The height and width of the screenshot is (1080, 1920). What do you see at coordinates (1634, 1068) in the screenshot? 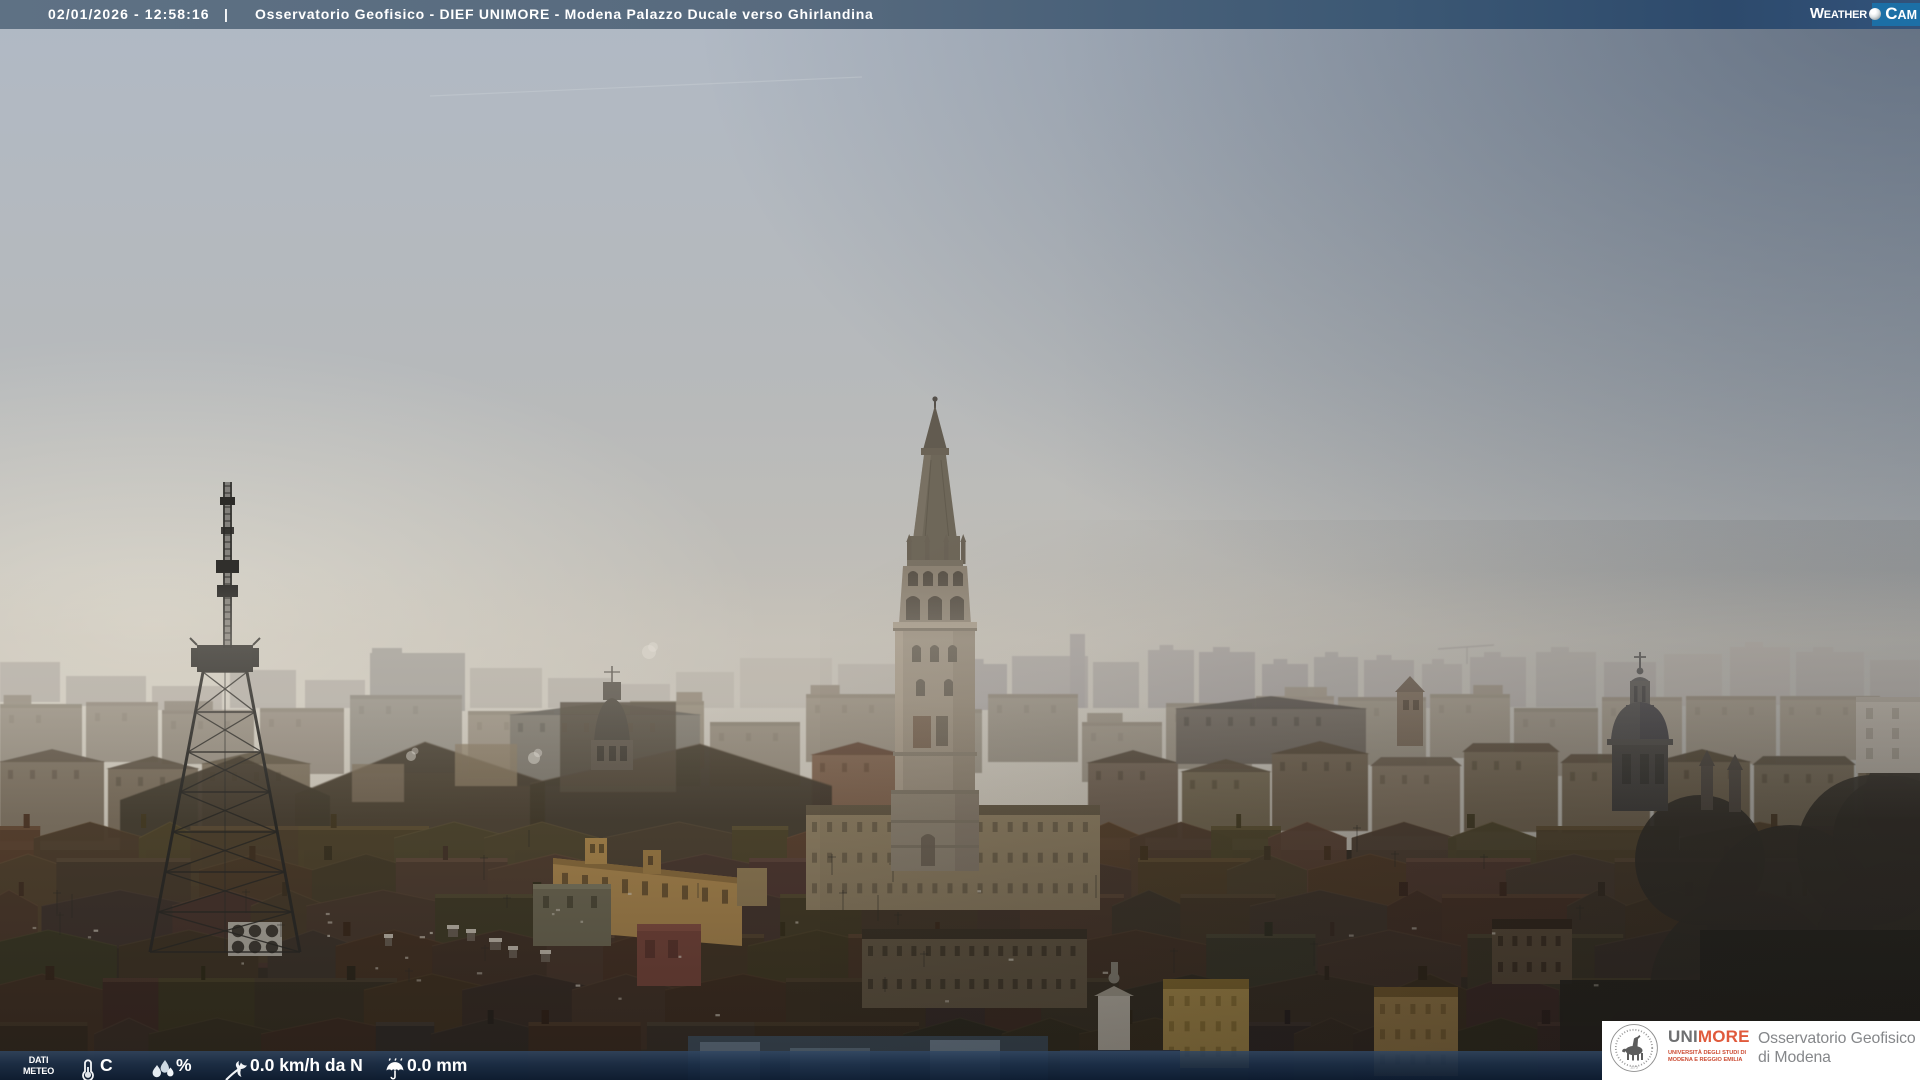
I see `svg-text: 1175` at bounding box center [1634, 1068].